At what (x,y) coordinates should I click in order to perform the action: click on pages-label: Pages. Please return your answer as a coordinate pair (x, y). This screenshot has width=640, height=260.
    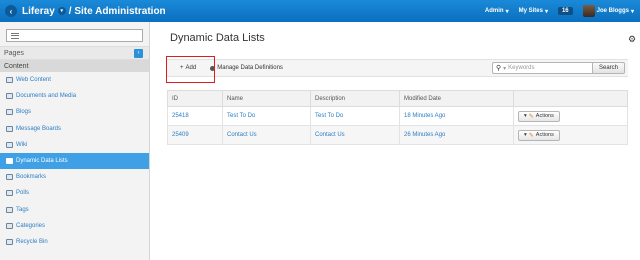
    Looking at the image, I should click on (14, 53).